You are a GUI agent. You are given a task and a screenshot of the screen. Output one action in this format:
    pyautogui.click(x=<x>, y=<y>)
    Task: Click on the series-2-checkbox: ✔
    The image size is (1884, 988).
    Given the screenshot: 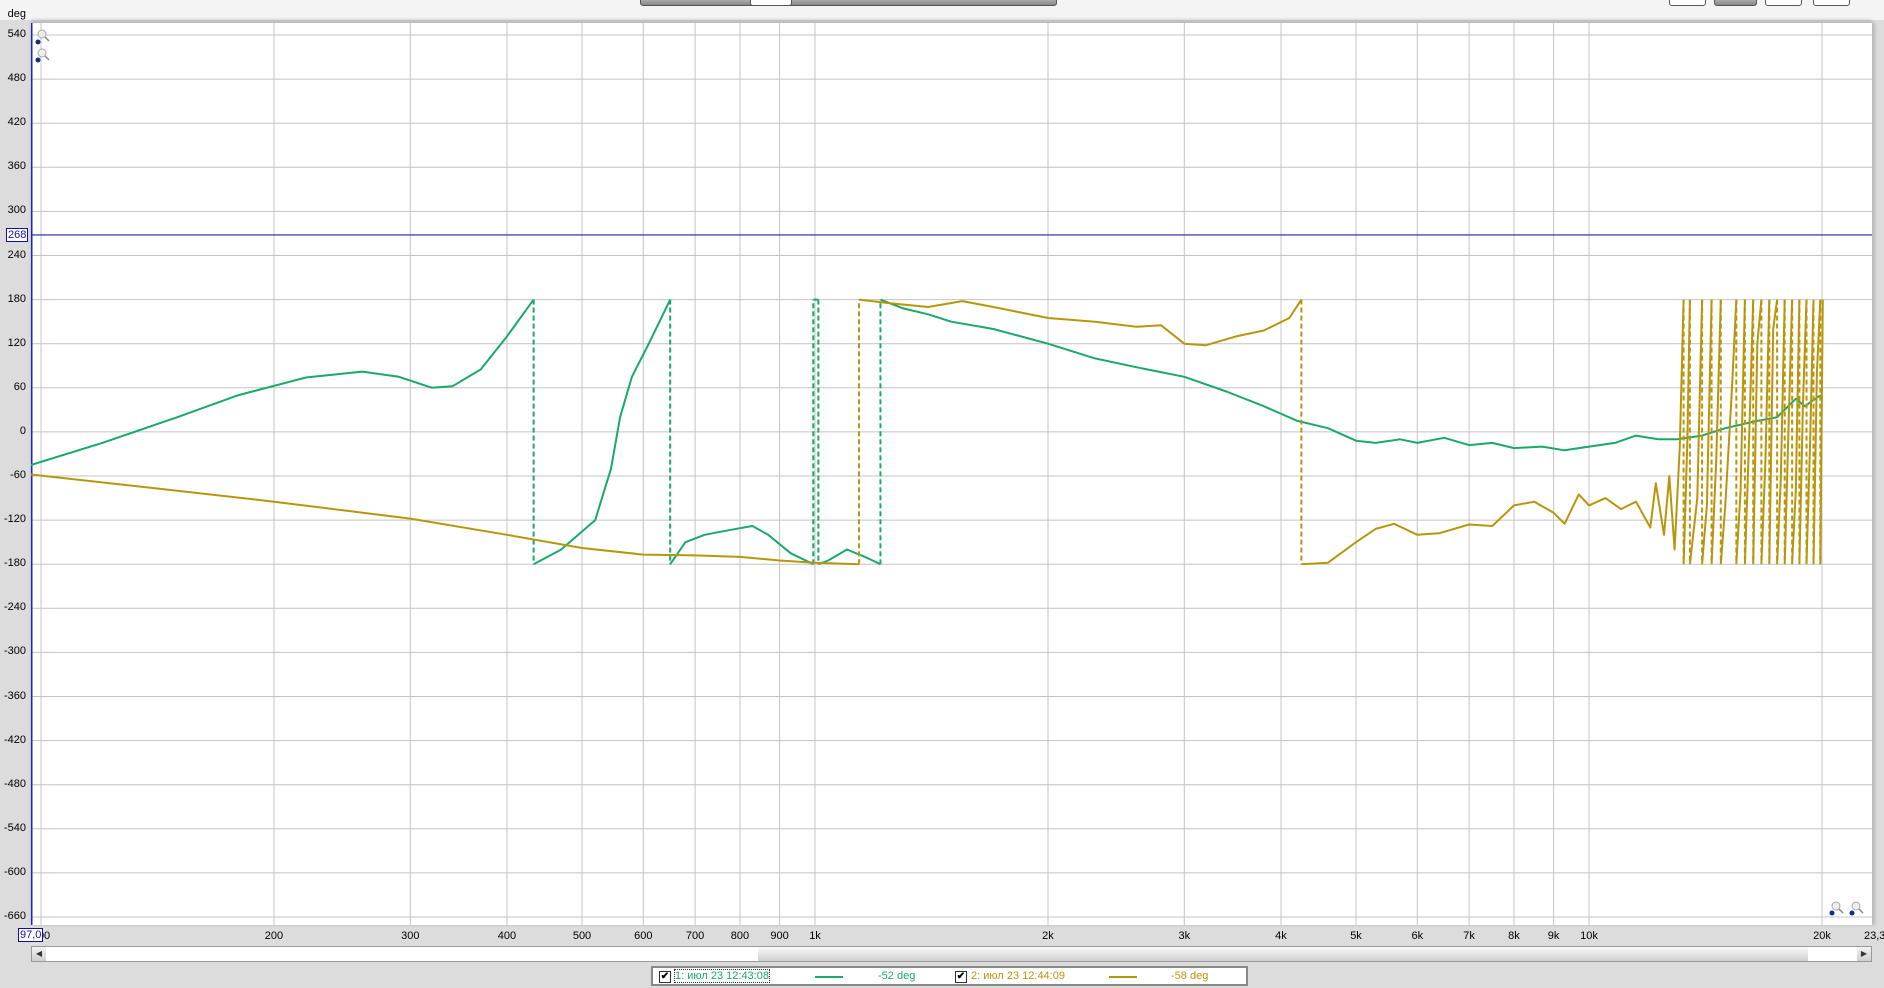 What is the action you would take?
    pyautogui.click(x=961, y=977)
    